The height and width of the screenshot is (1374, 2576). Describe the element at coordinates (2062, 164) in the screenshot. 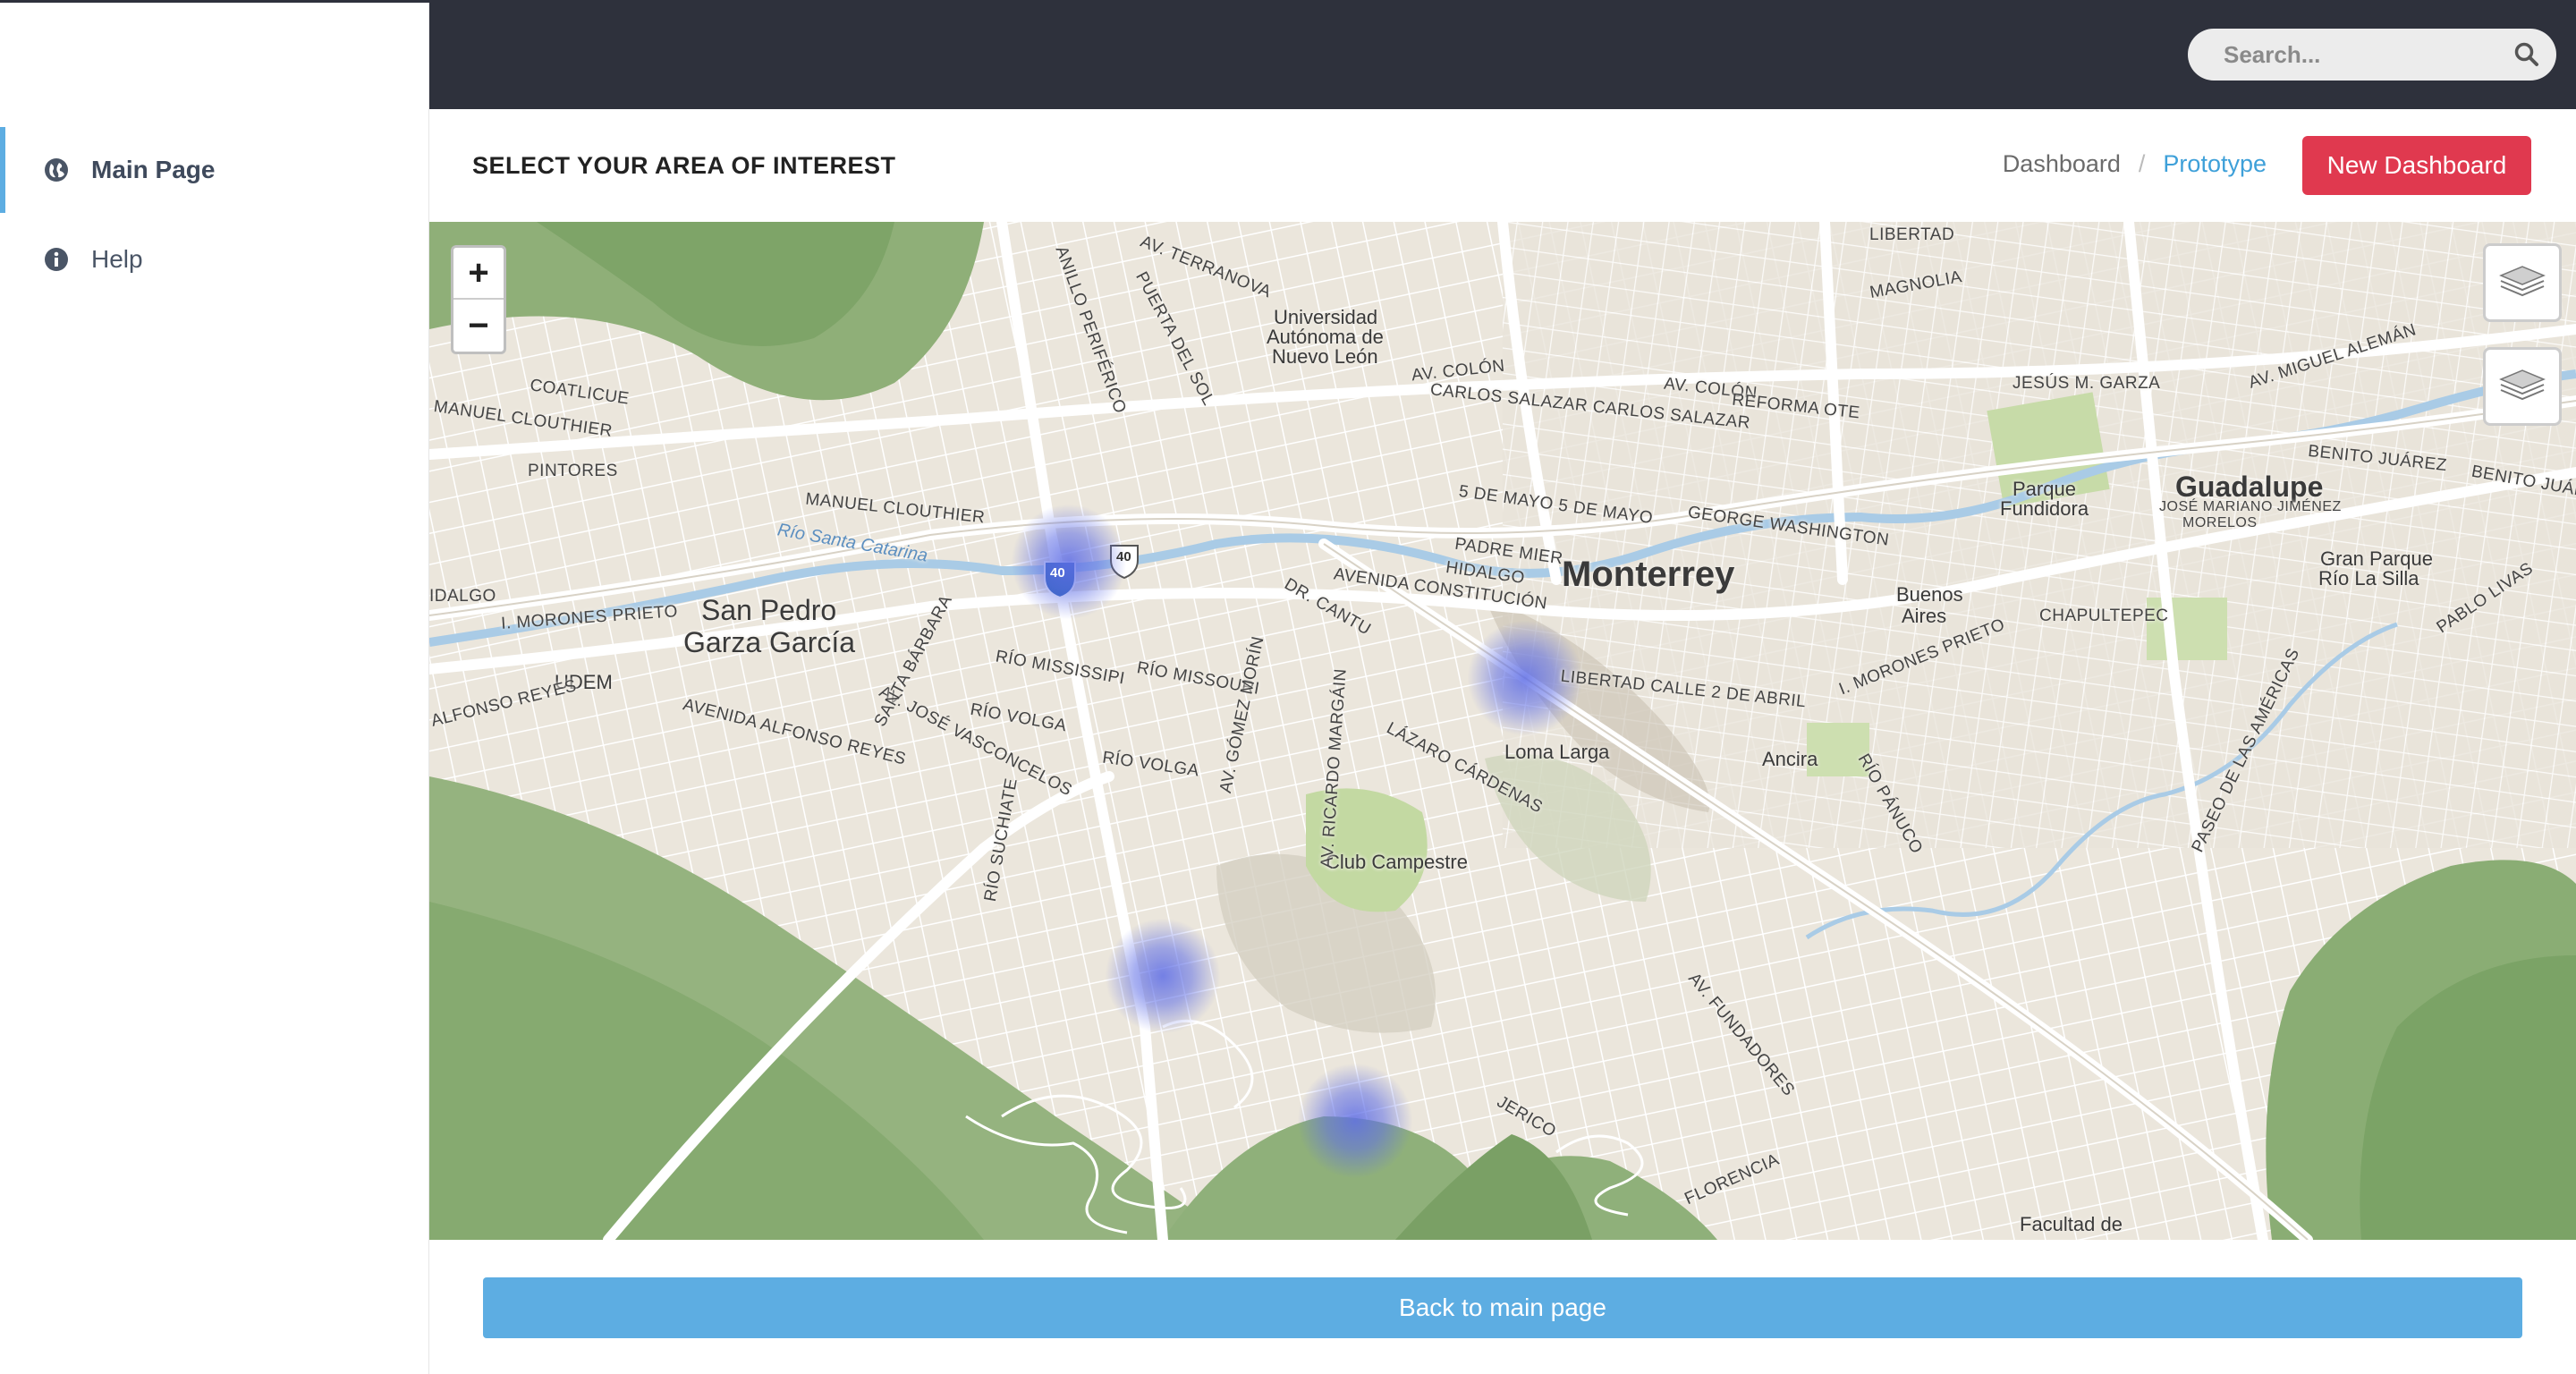

I see `breadcrumb-dashboard: Dashboard` at that location.